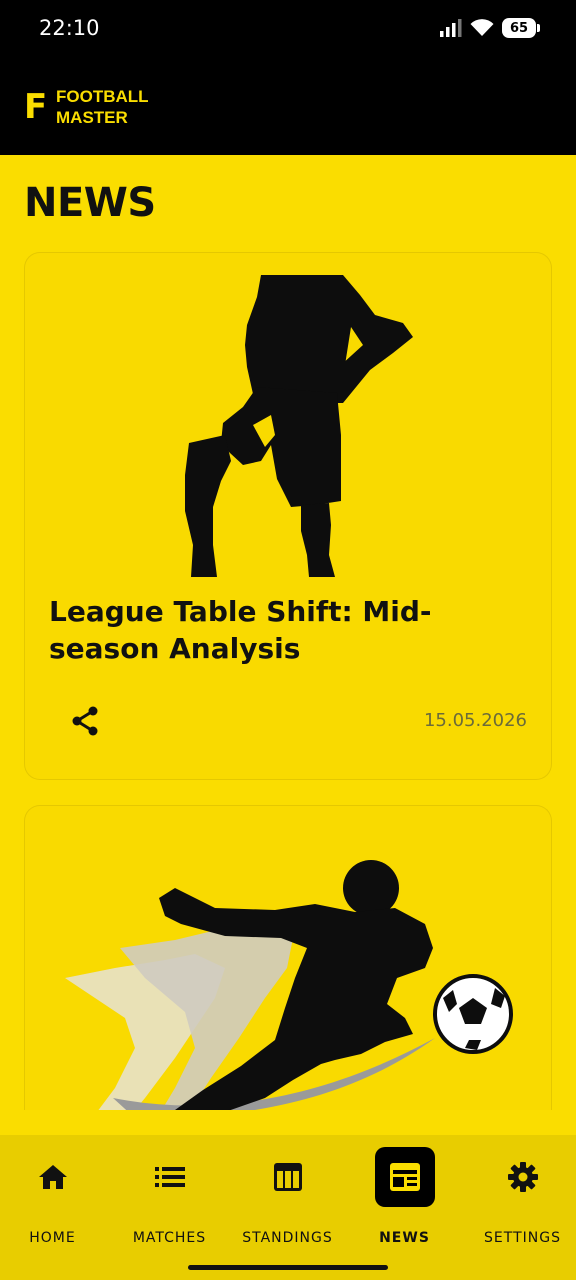  I want to click on news-date: 15.05.2026, so click(475, 720).